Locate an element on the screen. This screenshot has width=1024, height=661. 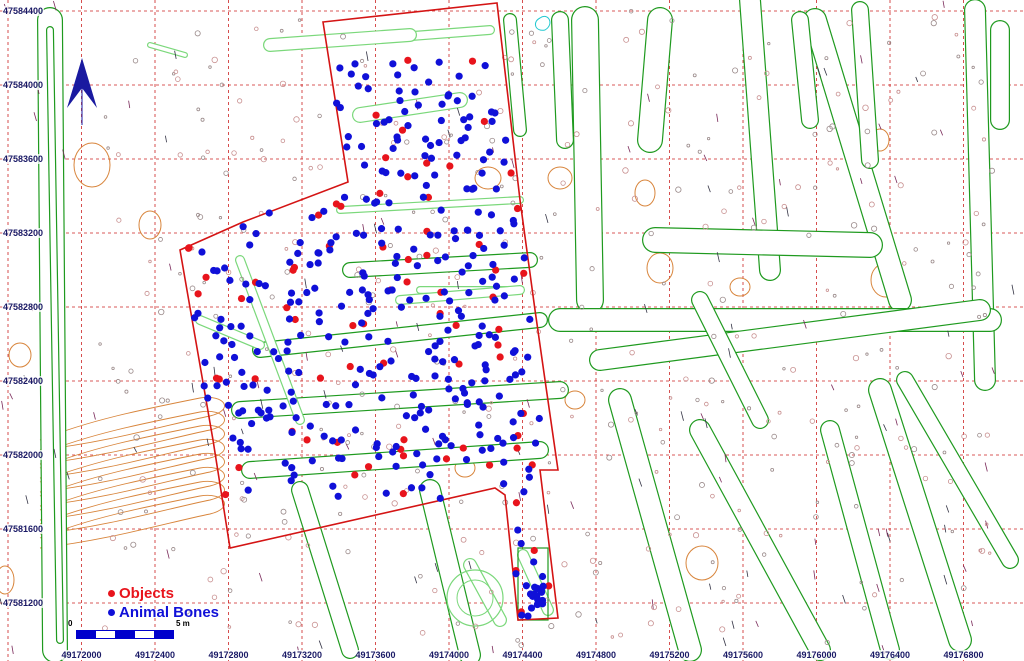
legend: Objects Animal Bones is located at coordinates (163, 603).